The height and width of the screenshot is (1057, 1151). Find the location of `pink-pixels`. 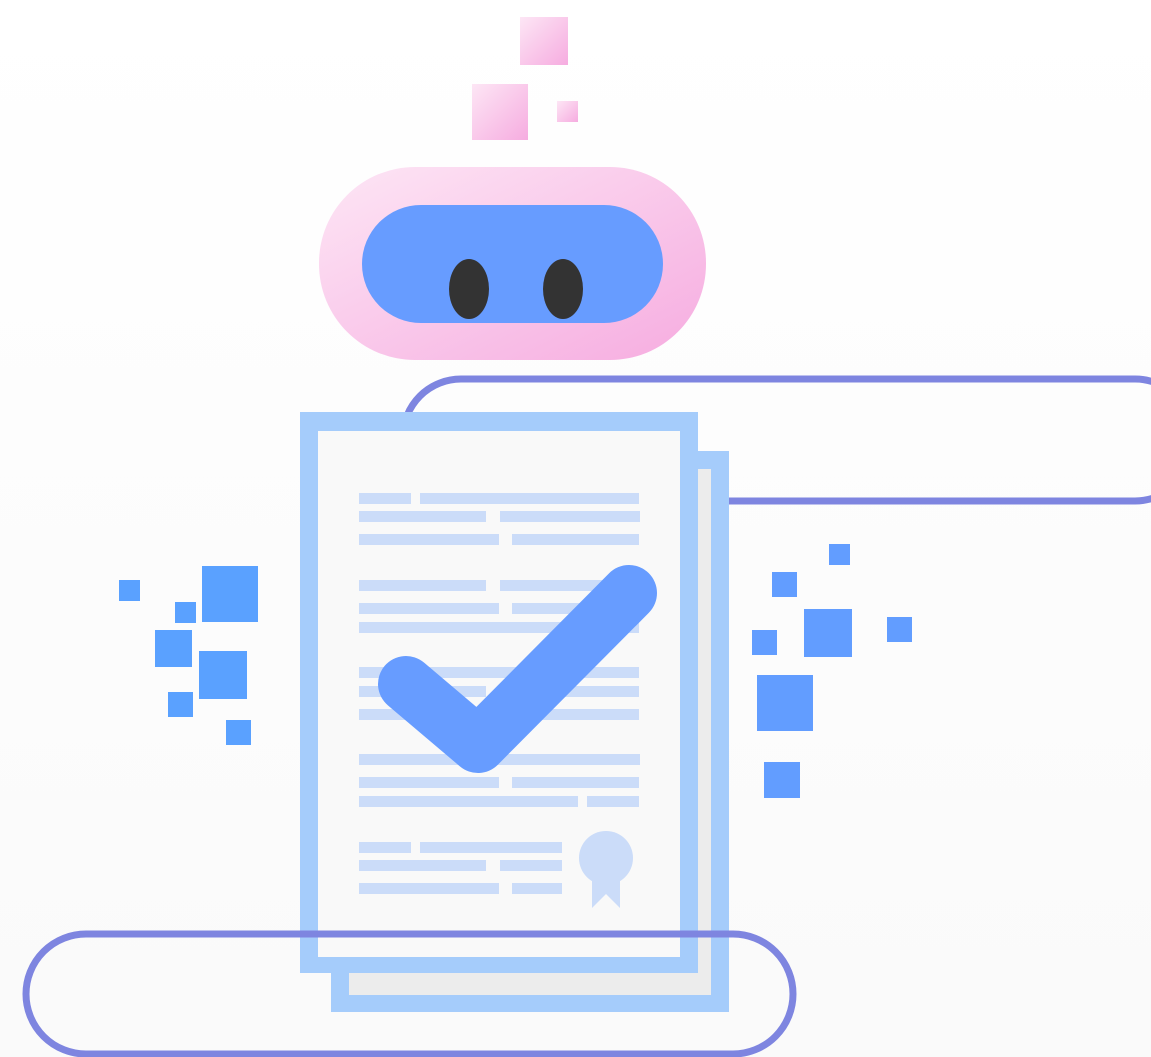

pink-pixels is located at coordinates (525, 78).